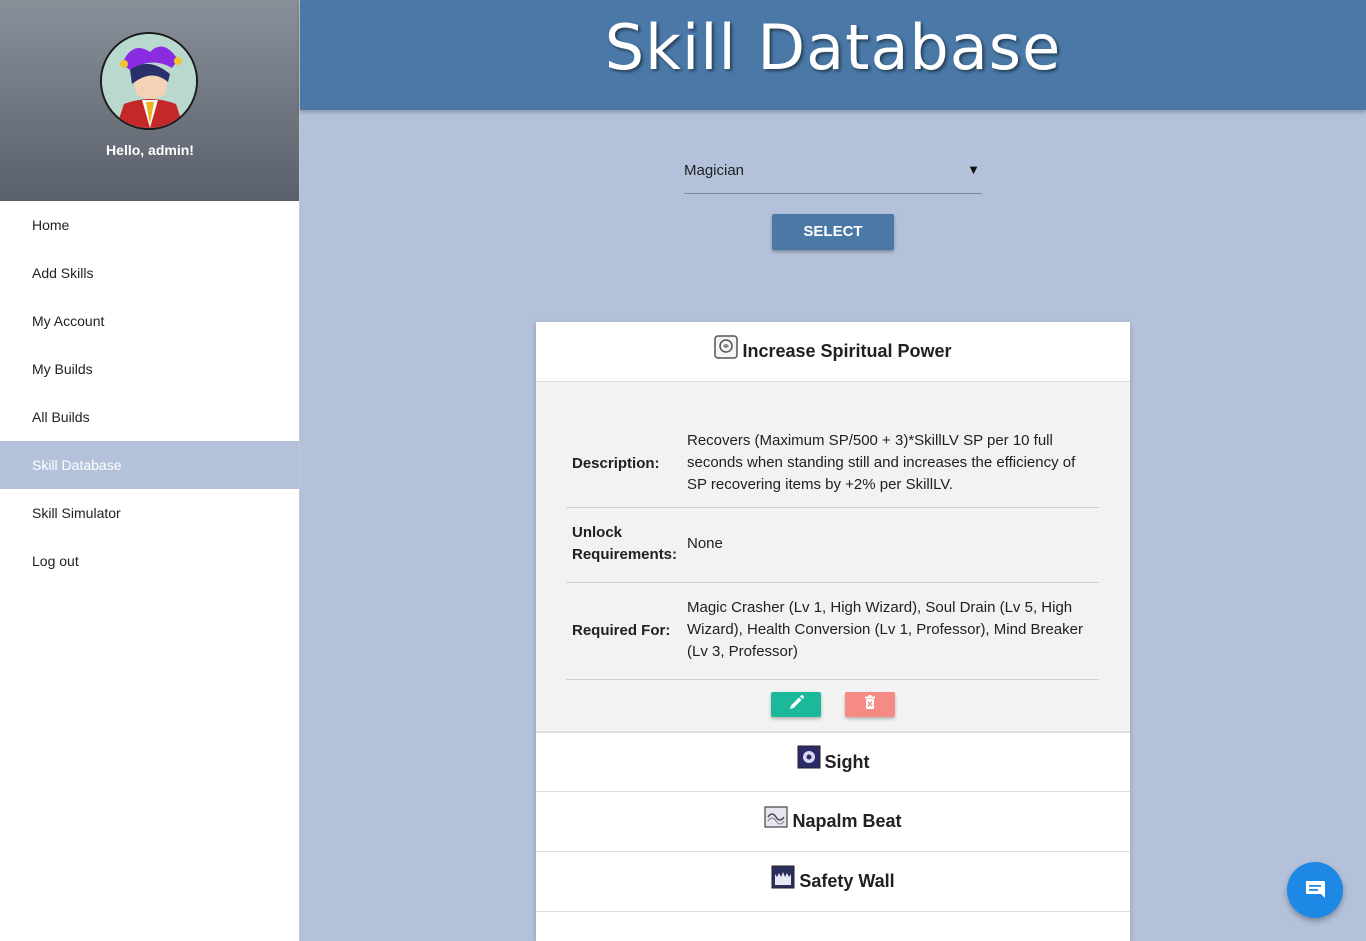 The width and height of the screenshot is (1366, 941). What do you see at coordinates (847, 881) in the screenshot?
I see `skill-name: Safety Wall` at bounding box center [847, 881].